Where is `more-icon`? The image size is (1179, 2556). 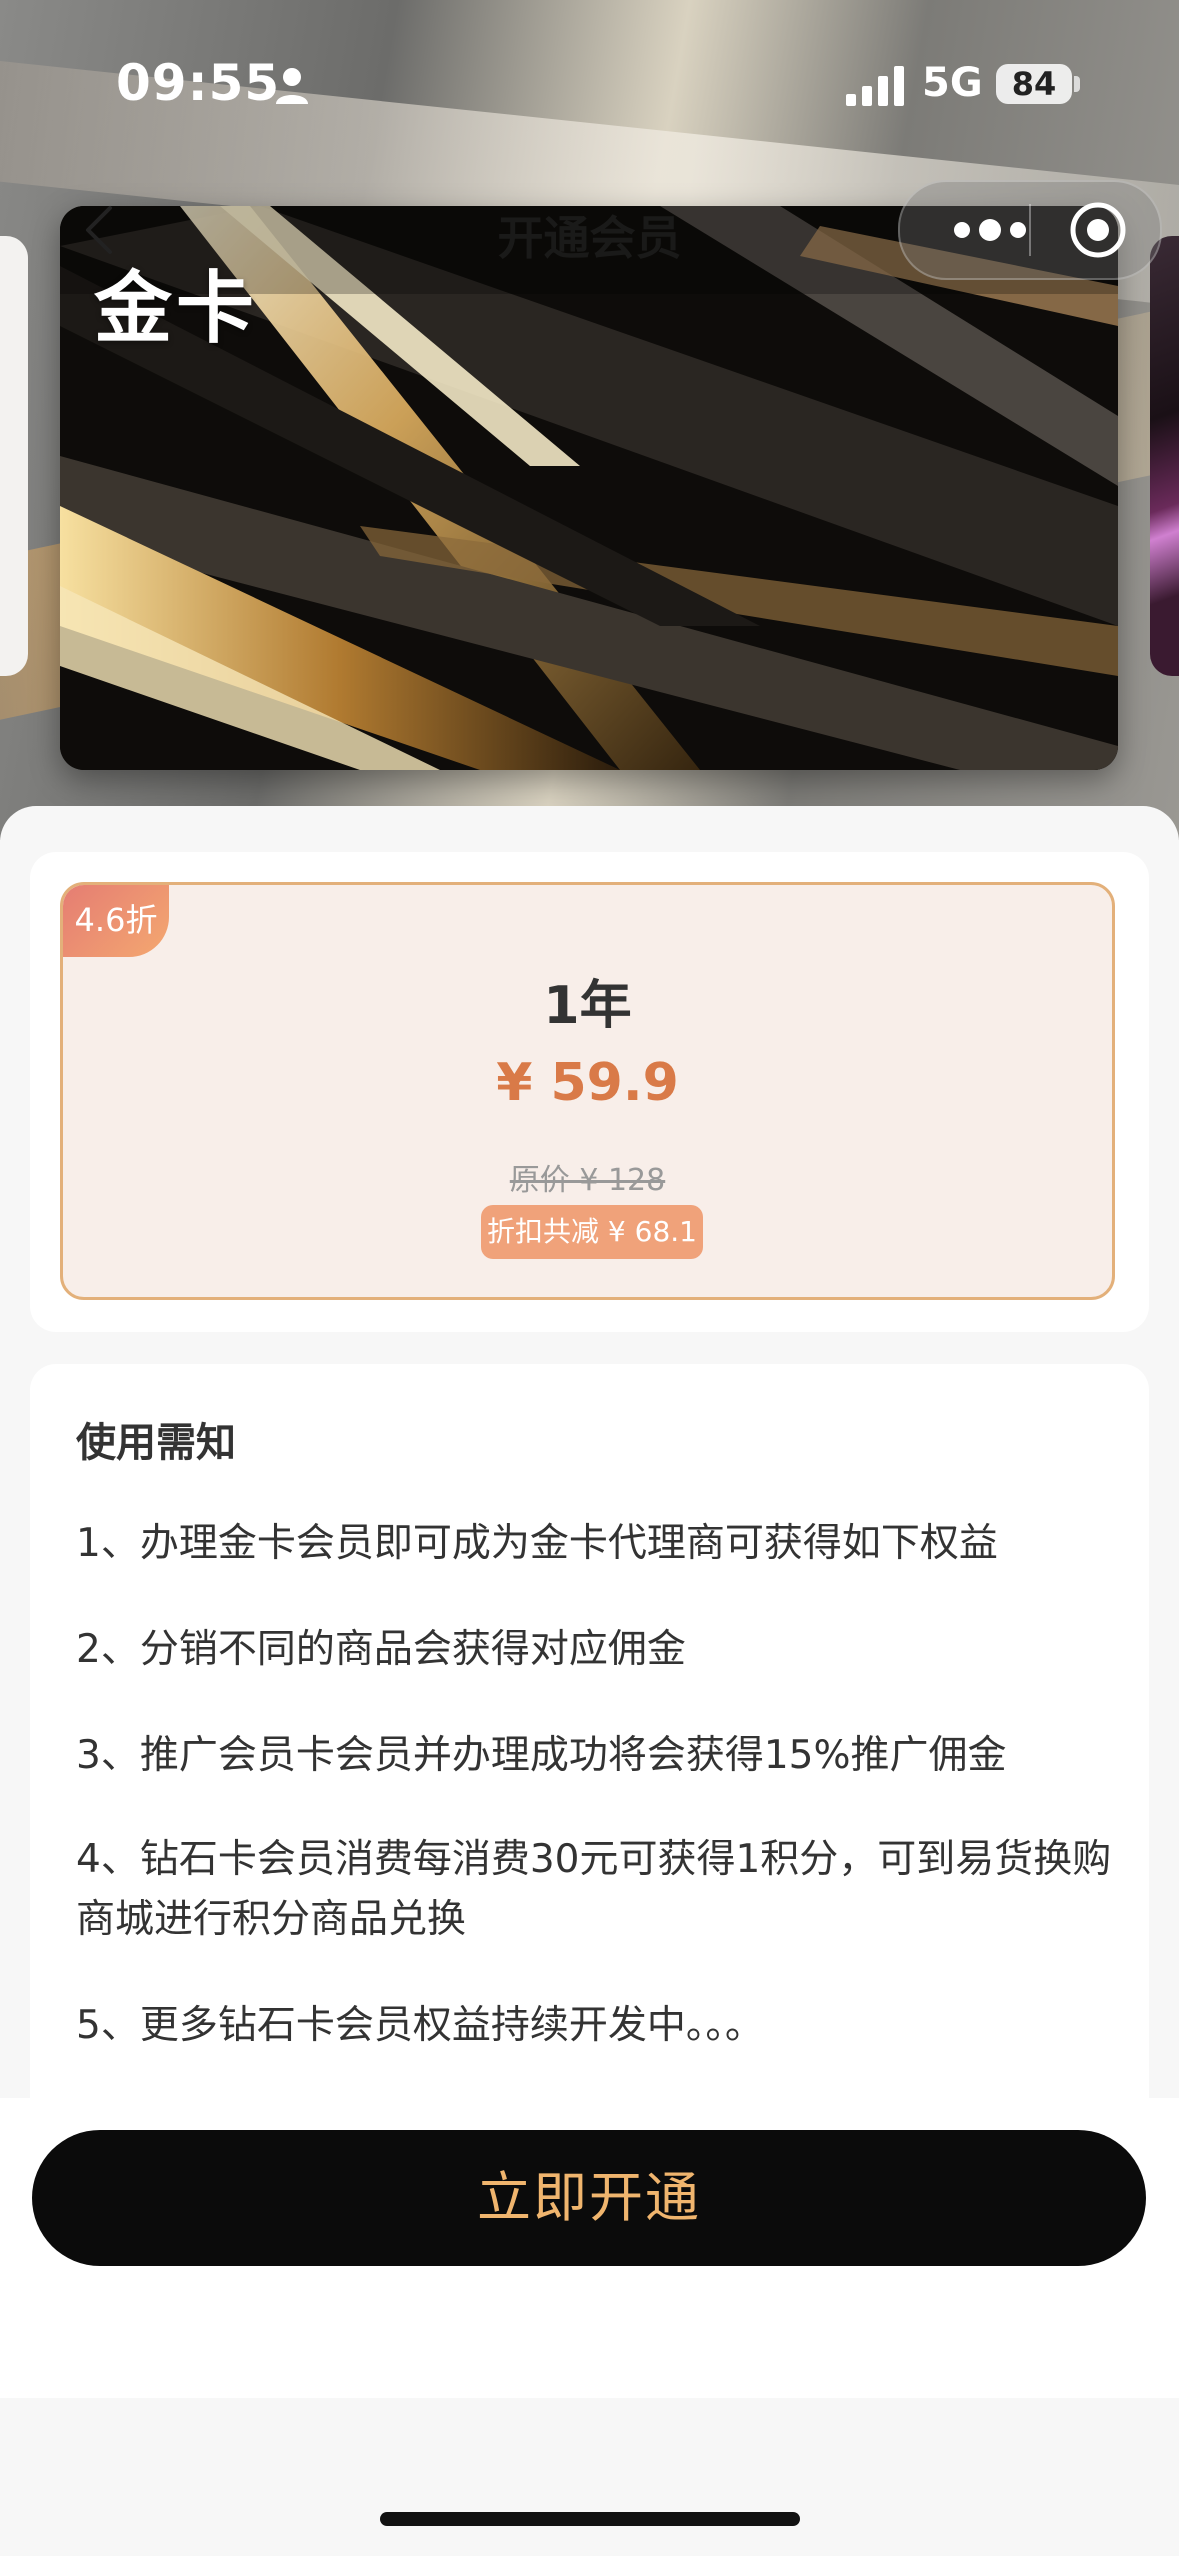
more-icon is located at coordinates (990, 230).